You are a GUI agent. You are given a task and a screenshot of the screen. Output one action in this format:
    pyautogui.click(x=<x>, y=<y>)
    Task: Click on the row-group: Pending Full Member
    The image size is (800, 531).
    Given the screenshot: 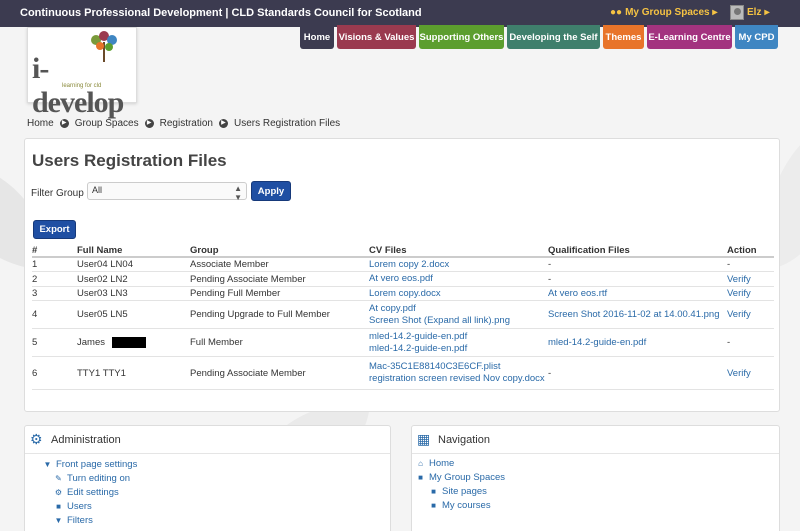 What is the action you would take?
    pyautogui.click(x=235, y=293)
    